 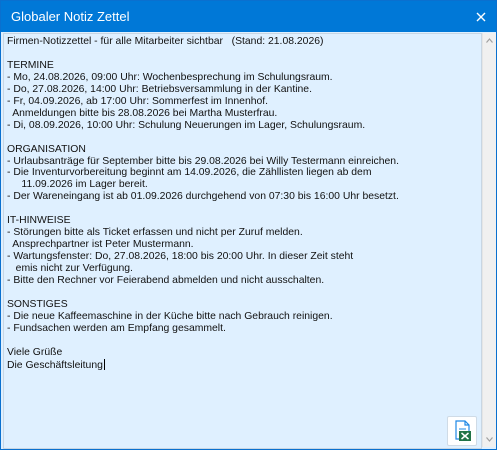 I want to click on excel-export-button, so click(x=462, y=431).